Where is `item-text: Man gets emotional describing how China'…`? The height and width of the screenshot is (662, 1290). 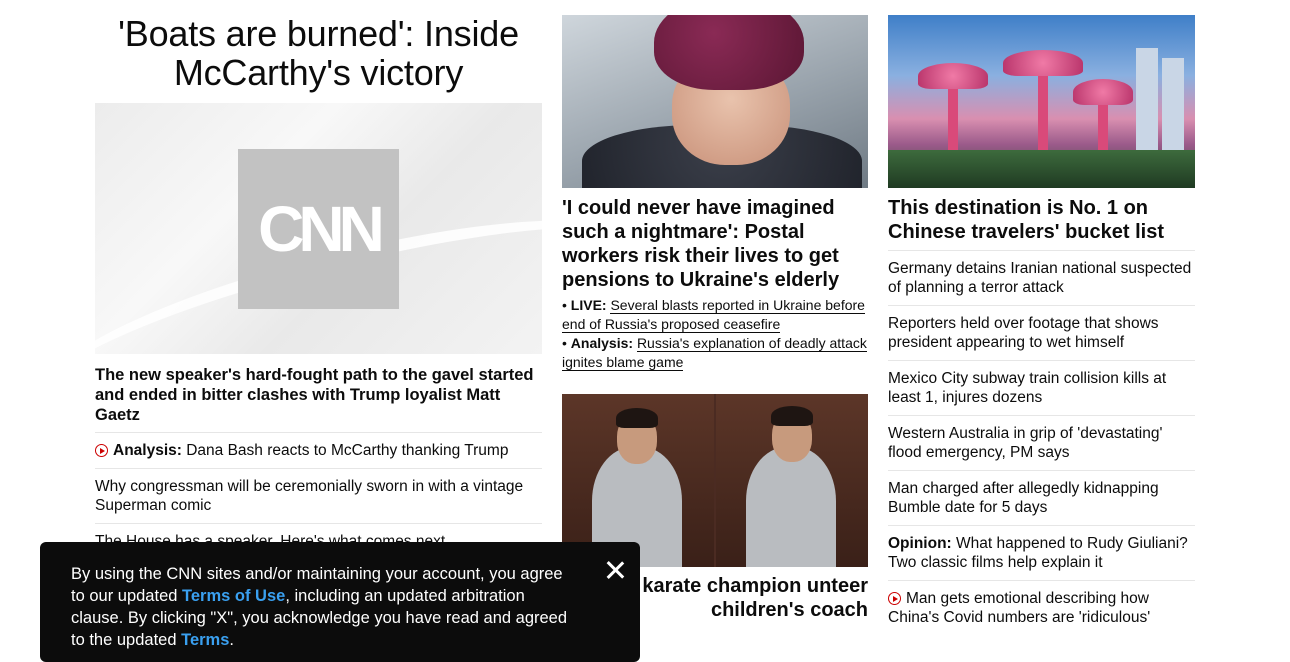
item-text: Man gets emotional describing how China'… is located at coordinates (1019, 608).